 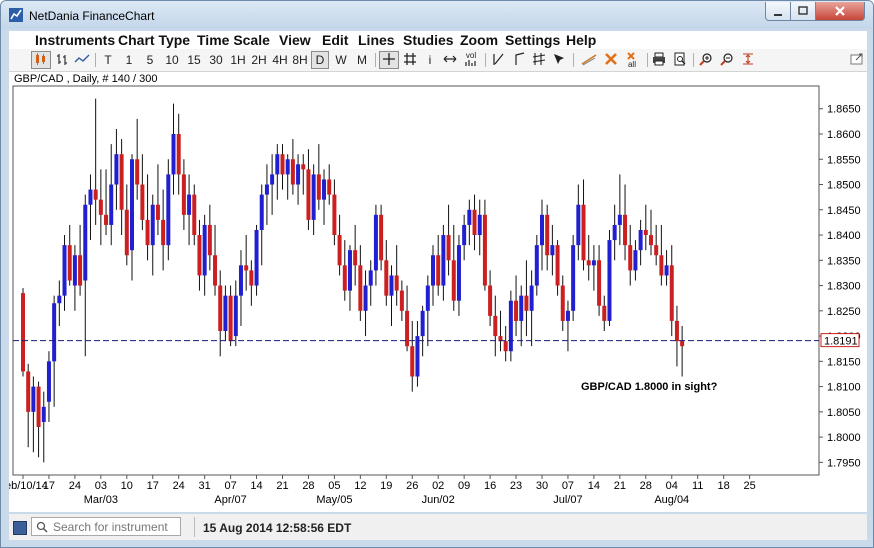 I want to click on candlestick-chart-button, so click(x=41, y=60).